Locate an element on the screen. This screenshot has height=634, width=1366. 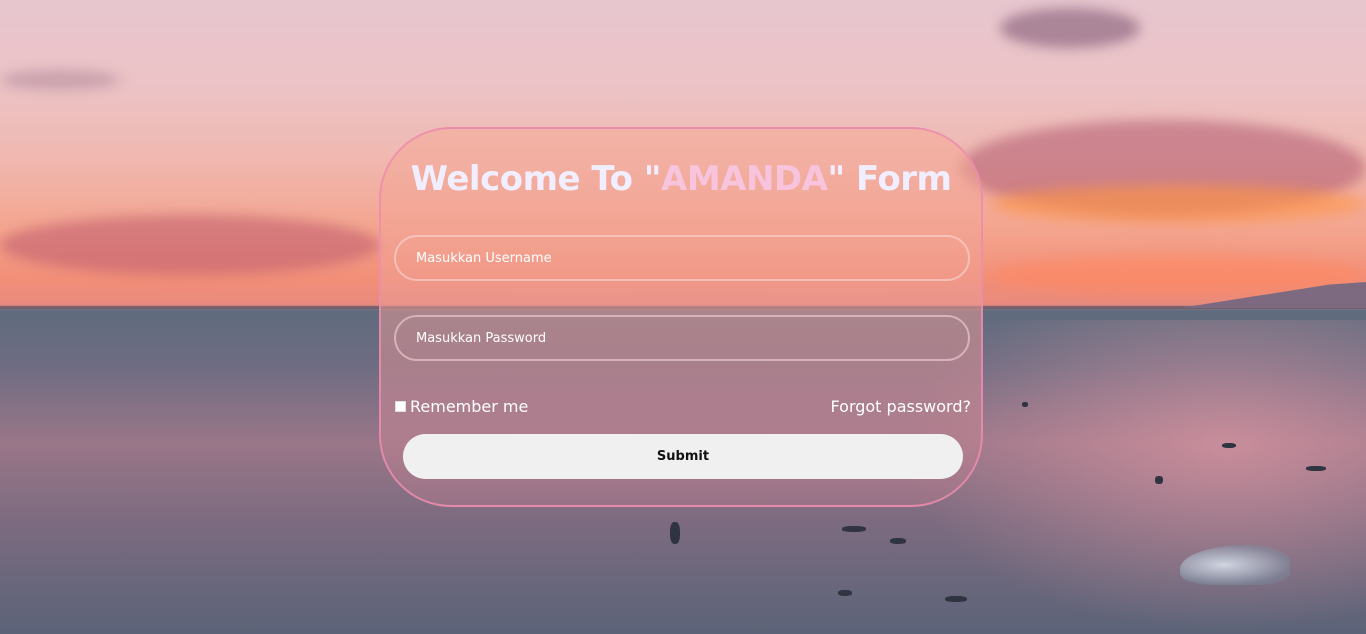
sunset-glow is located at coordinates (1178, 204).